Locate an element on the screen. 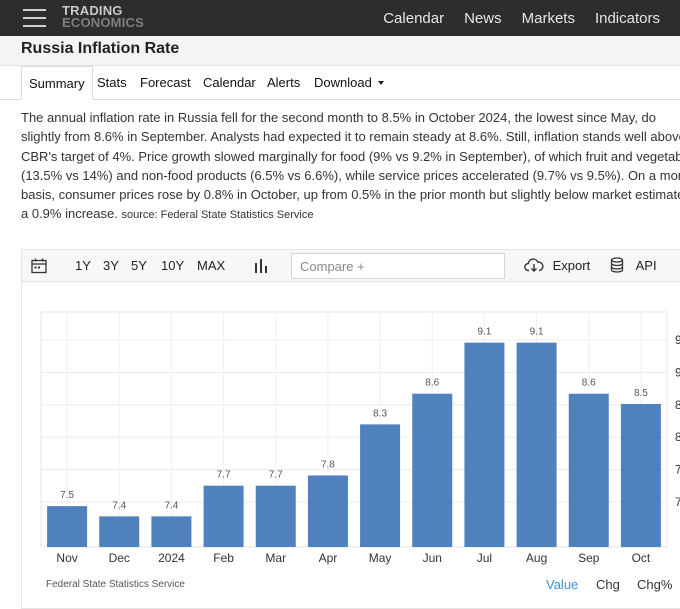 The image size is (680, 609). page-title: Russia Inflation Rate is located at coordinates (100, 48).